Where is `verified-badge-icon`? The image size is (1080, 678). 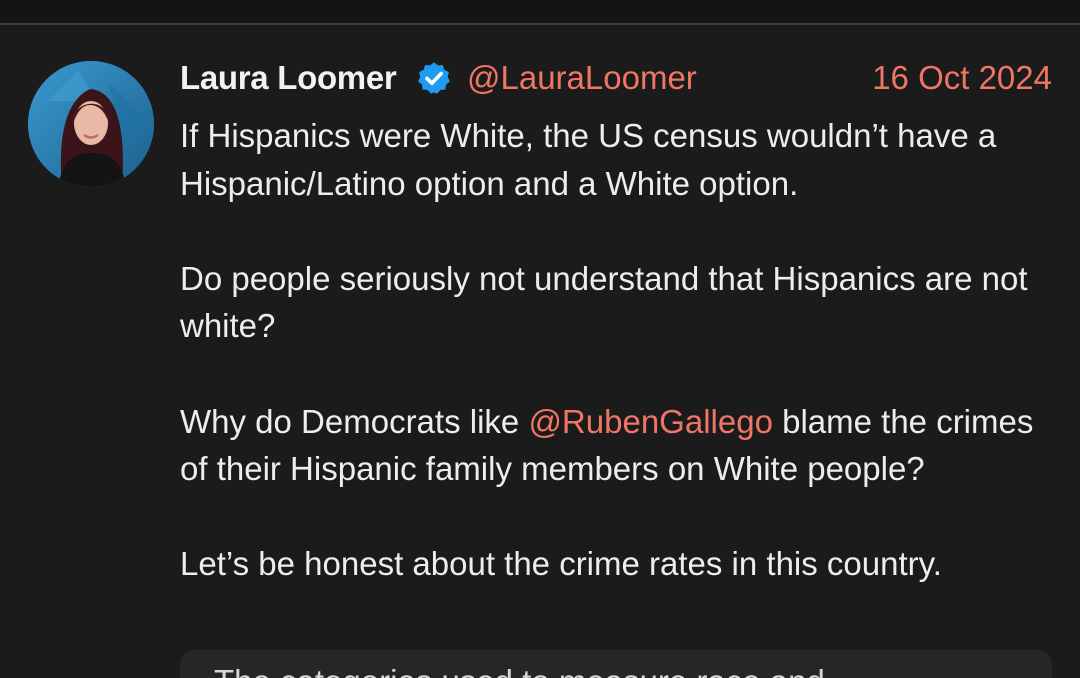 verified-badge-icon is located at coordinates (434, 78).